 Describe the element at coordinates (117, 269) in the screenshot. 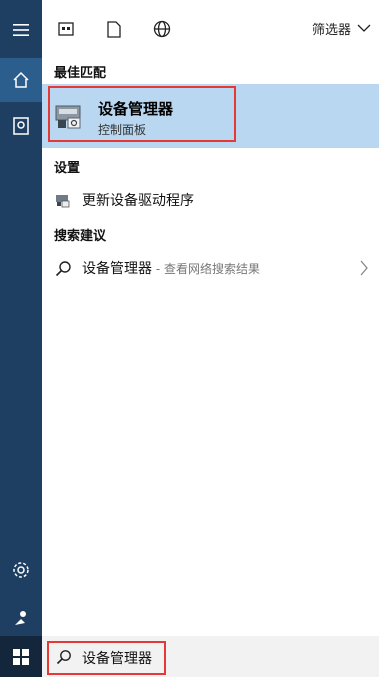

I see `suggestion-label: 设备管理器` at that location.